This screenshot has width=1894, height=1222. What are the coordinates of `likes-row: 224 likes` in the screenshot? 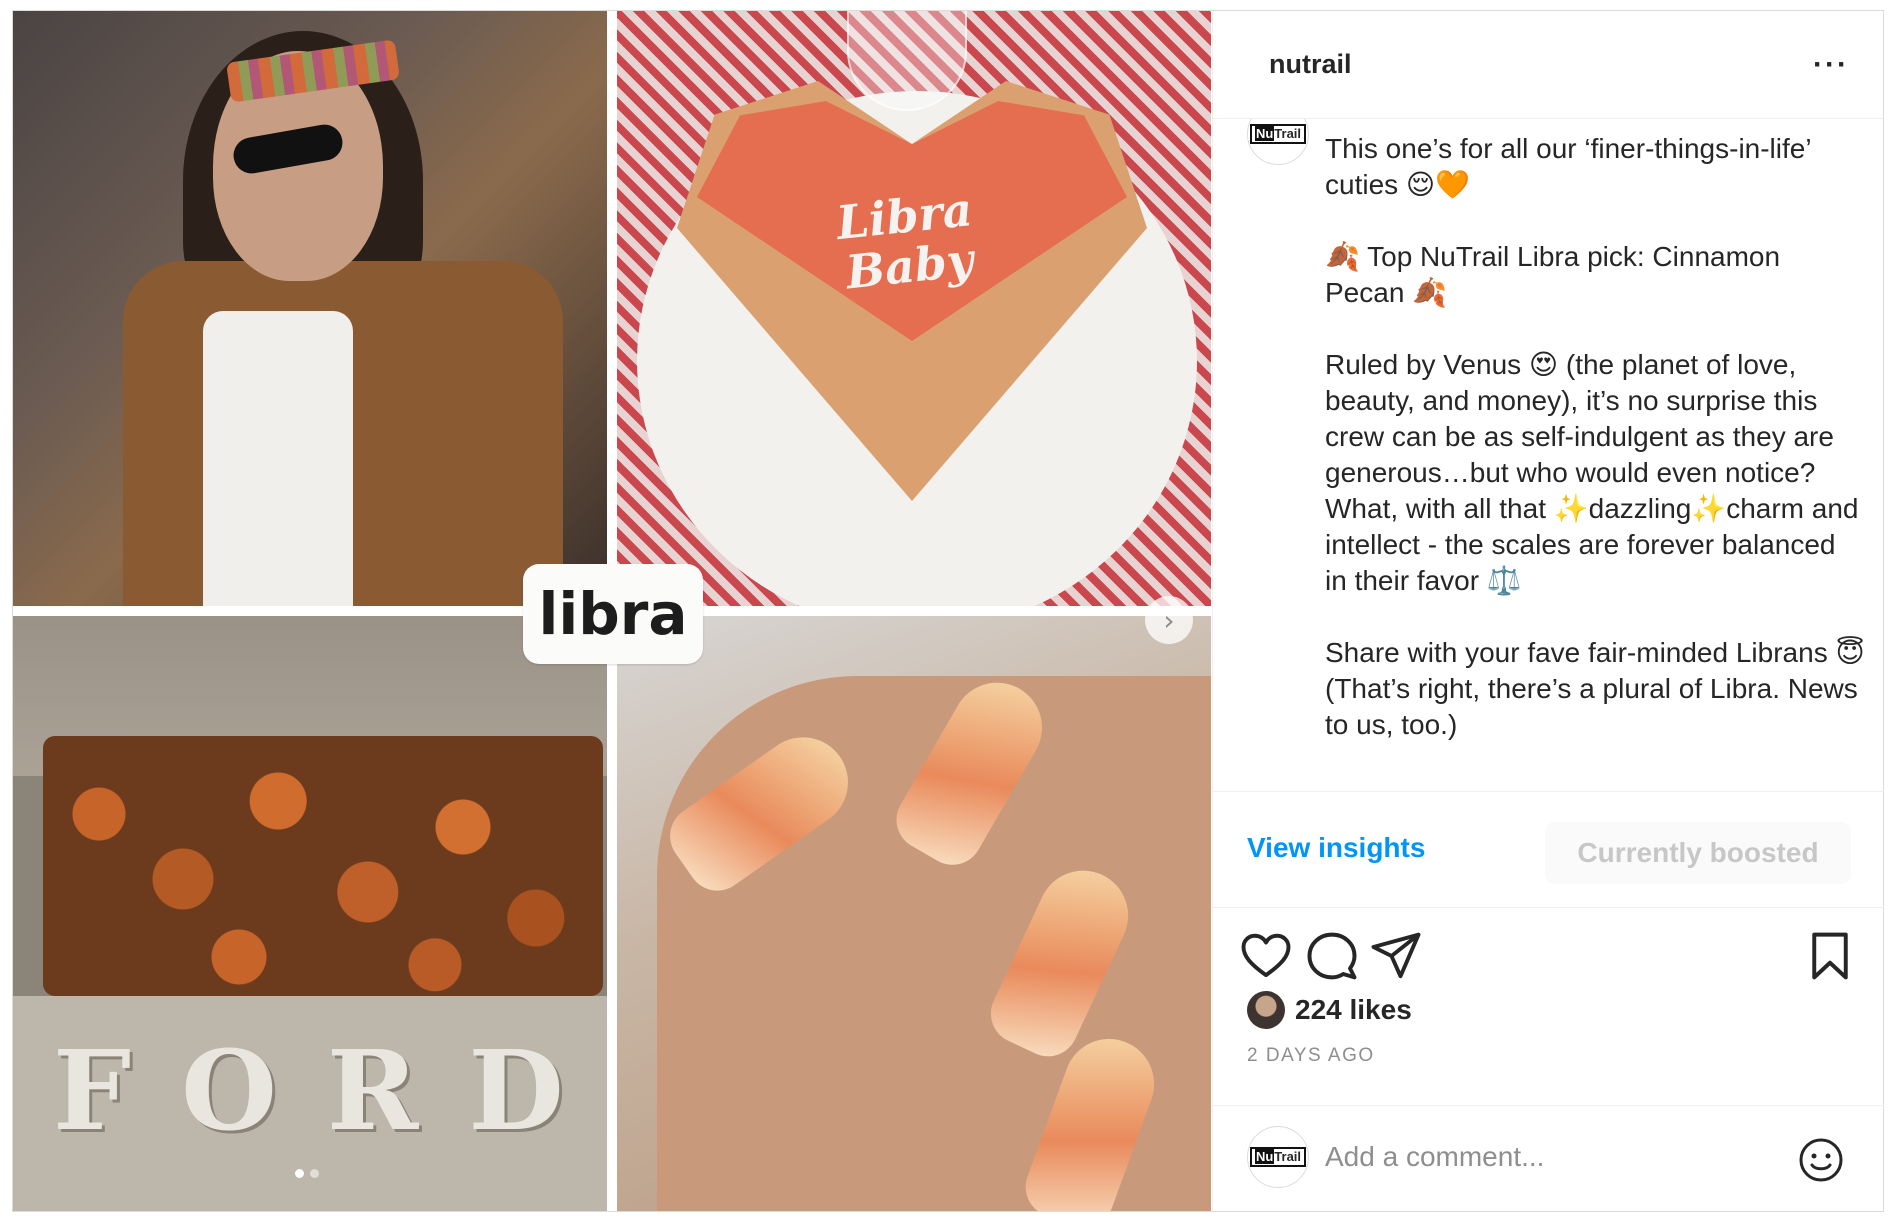 It's located at (1329, 1010).